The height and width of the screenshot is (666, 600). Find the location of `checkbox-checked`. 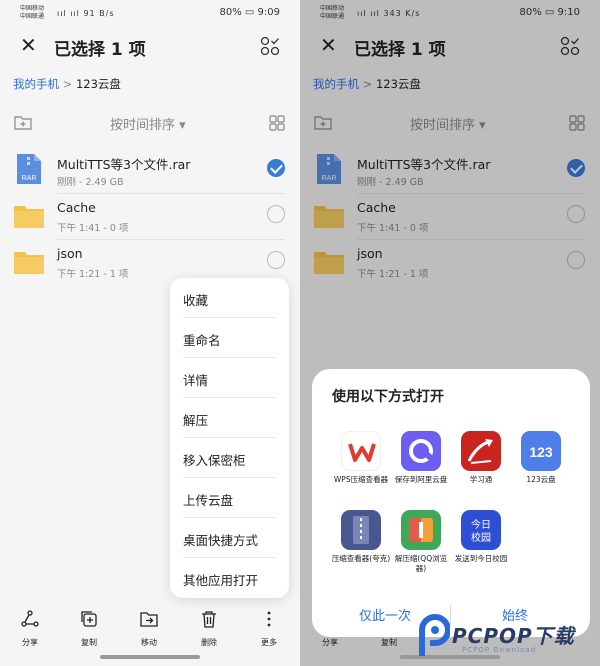

checkbox-checked is located at coordinates (276, 168).